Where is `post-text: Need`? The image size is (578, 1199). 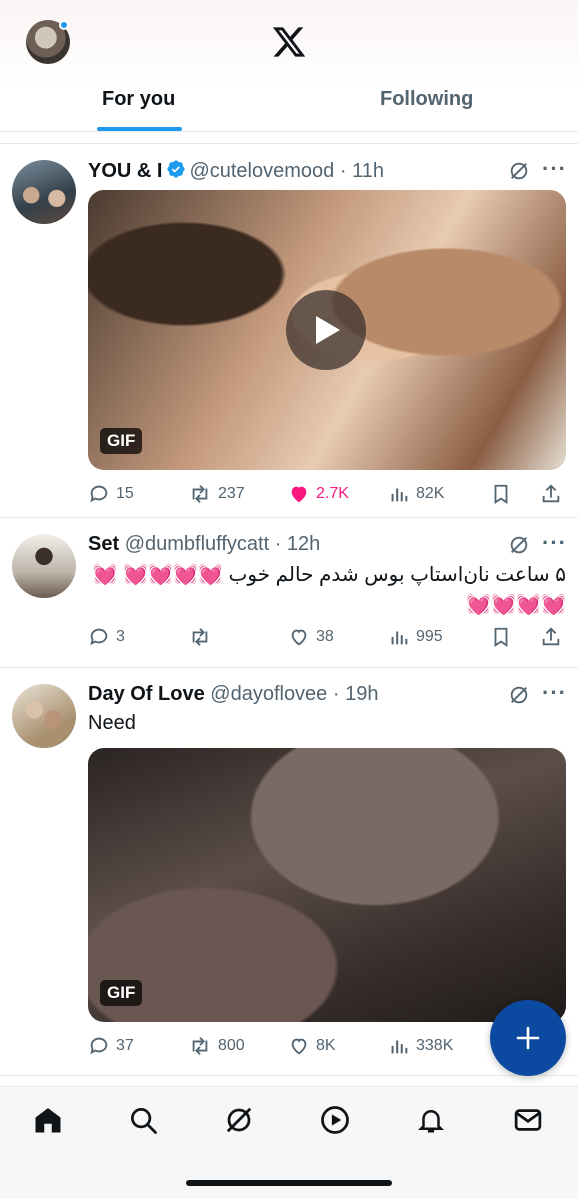 post-text: Need is located at coordinates (112, 723).